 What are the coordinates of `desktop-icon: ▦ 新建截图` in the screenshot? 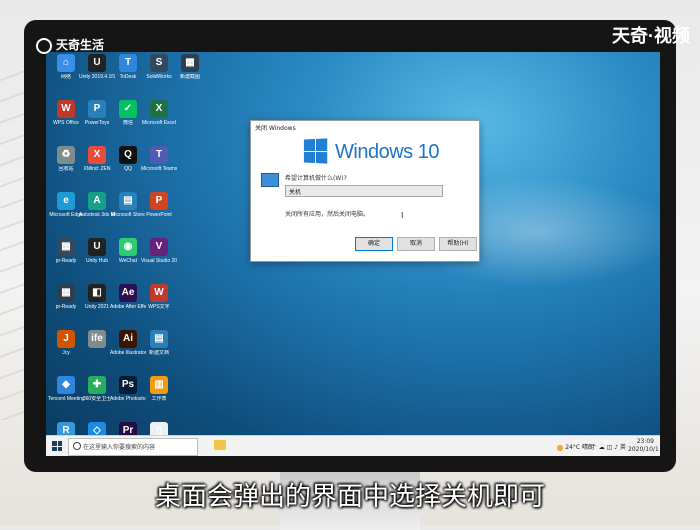 It's located at (190, 67).